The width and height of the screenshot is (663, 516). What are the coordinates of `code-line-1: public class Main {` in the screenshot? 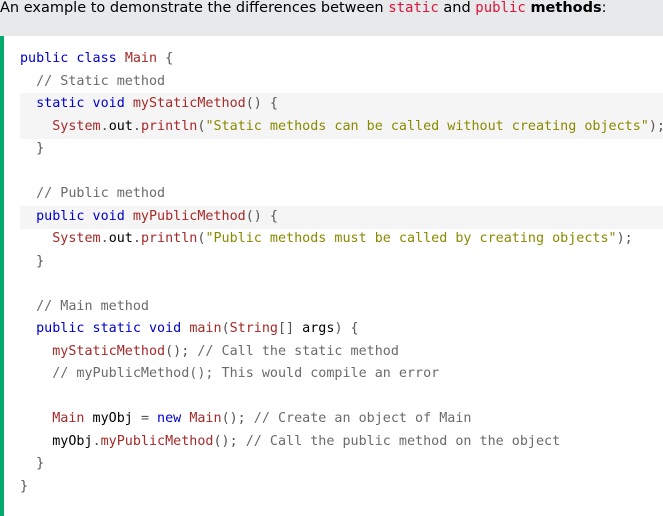 It's located at (97, 58).